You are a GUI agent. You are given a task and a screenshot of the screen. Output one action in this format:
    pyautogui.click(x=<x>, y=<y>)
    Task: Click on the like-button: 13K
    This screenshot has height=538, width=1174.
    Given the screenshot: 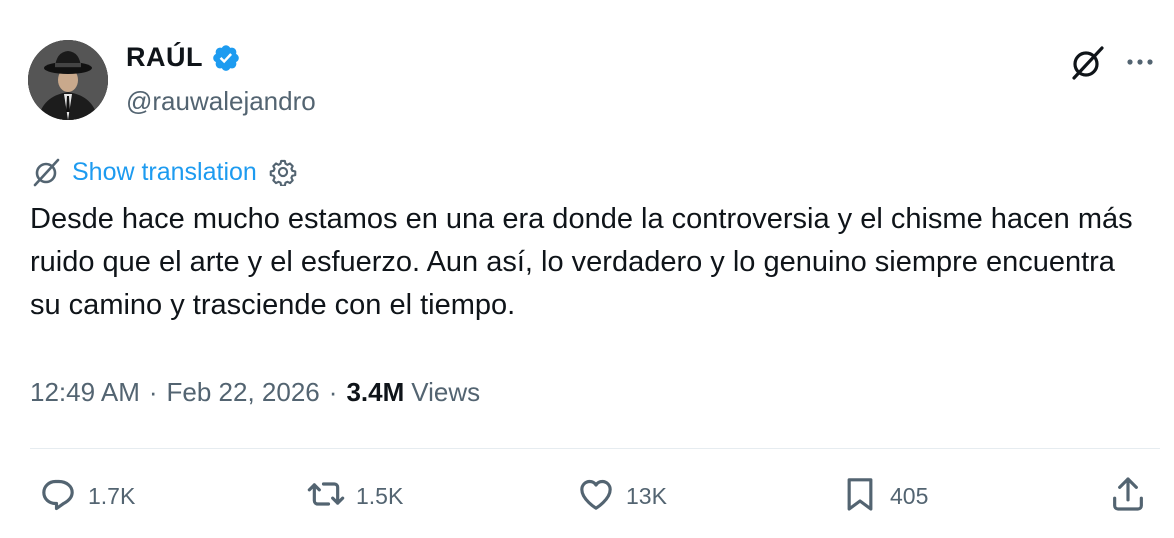 What is the action you would take?
    pyautogui.click(x=621, y=496)
    